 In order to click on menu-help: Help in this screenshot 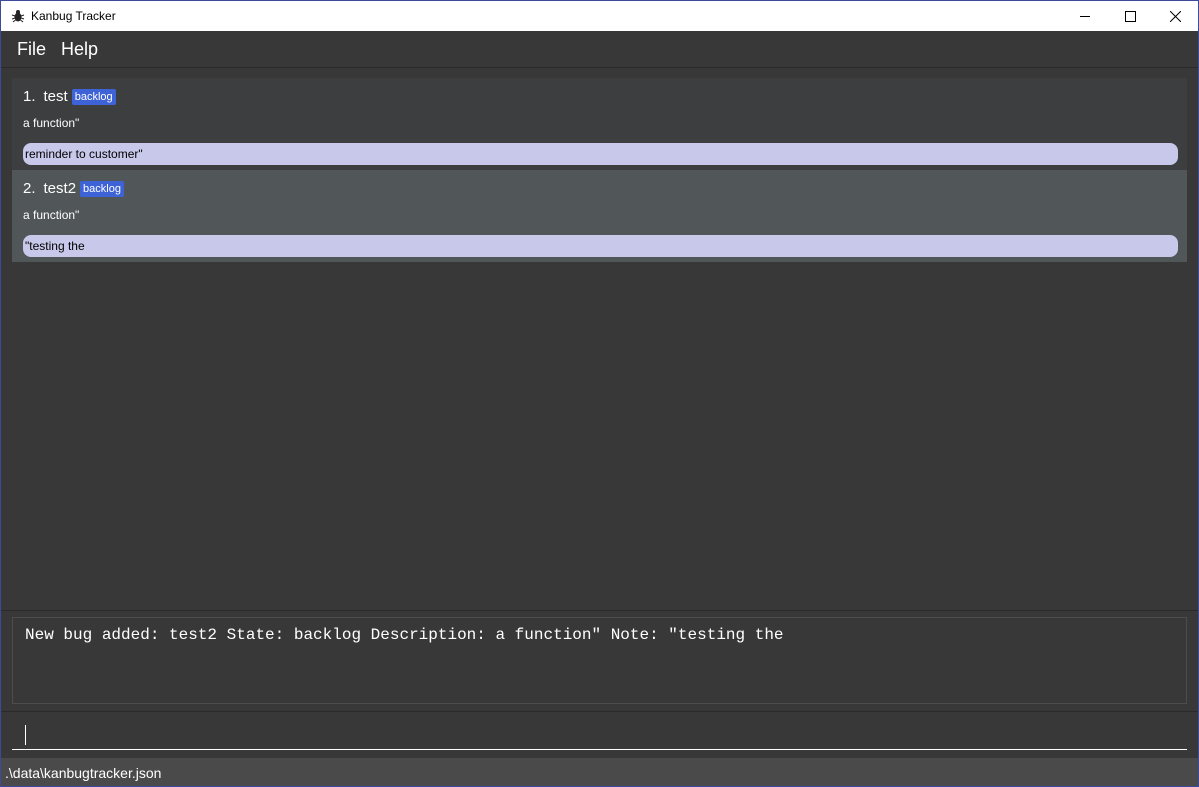, I will do `click(79, 49)`.